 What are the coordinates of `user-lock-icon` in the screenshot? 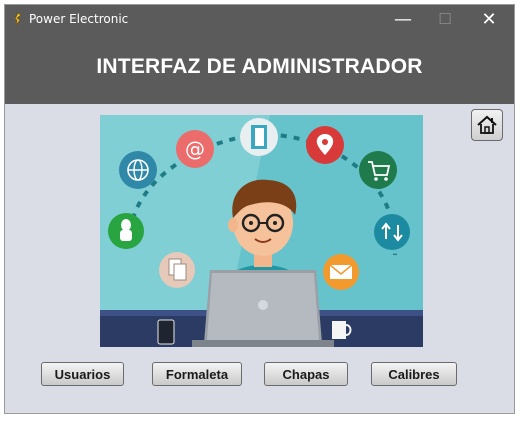 It's located at (126, 231).